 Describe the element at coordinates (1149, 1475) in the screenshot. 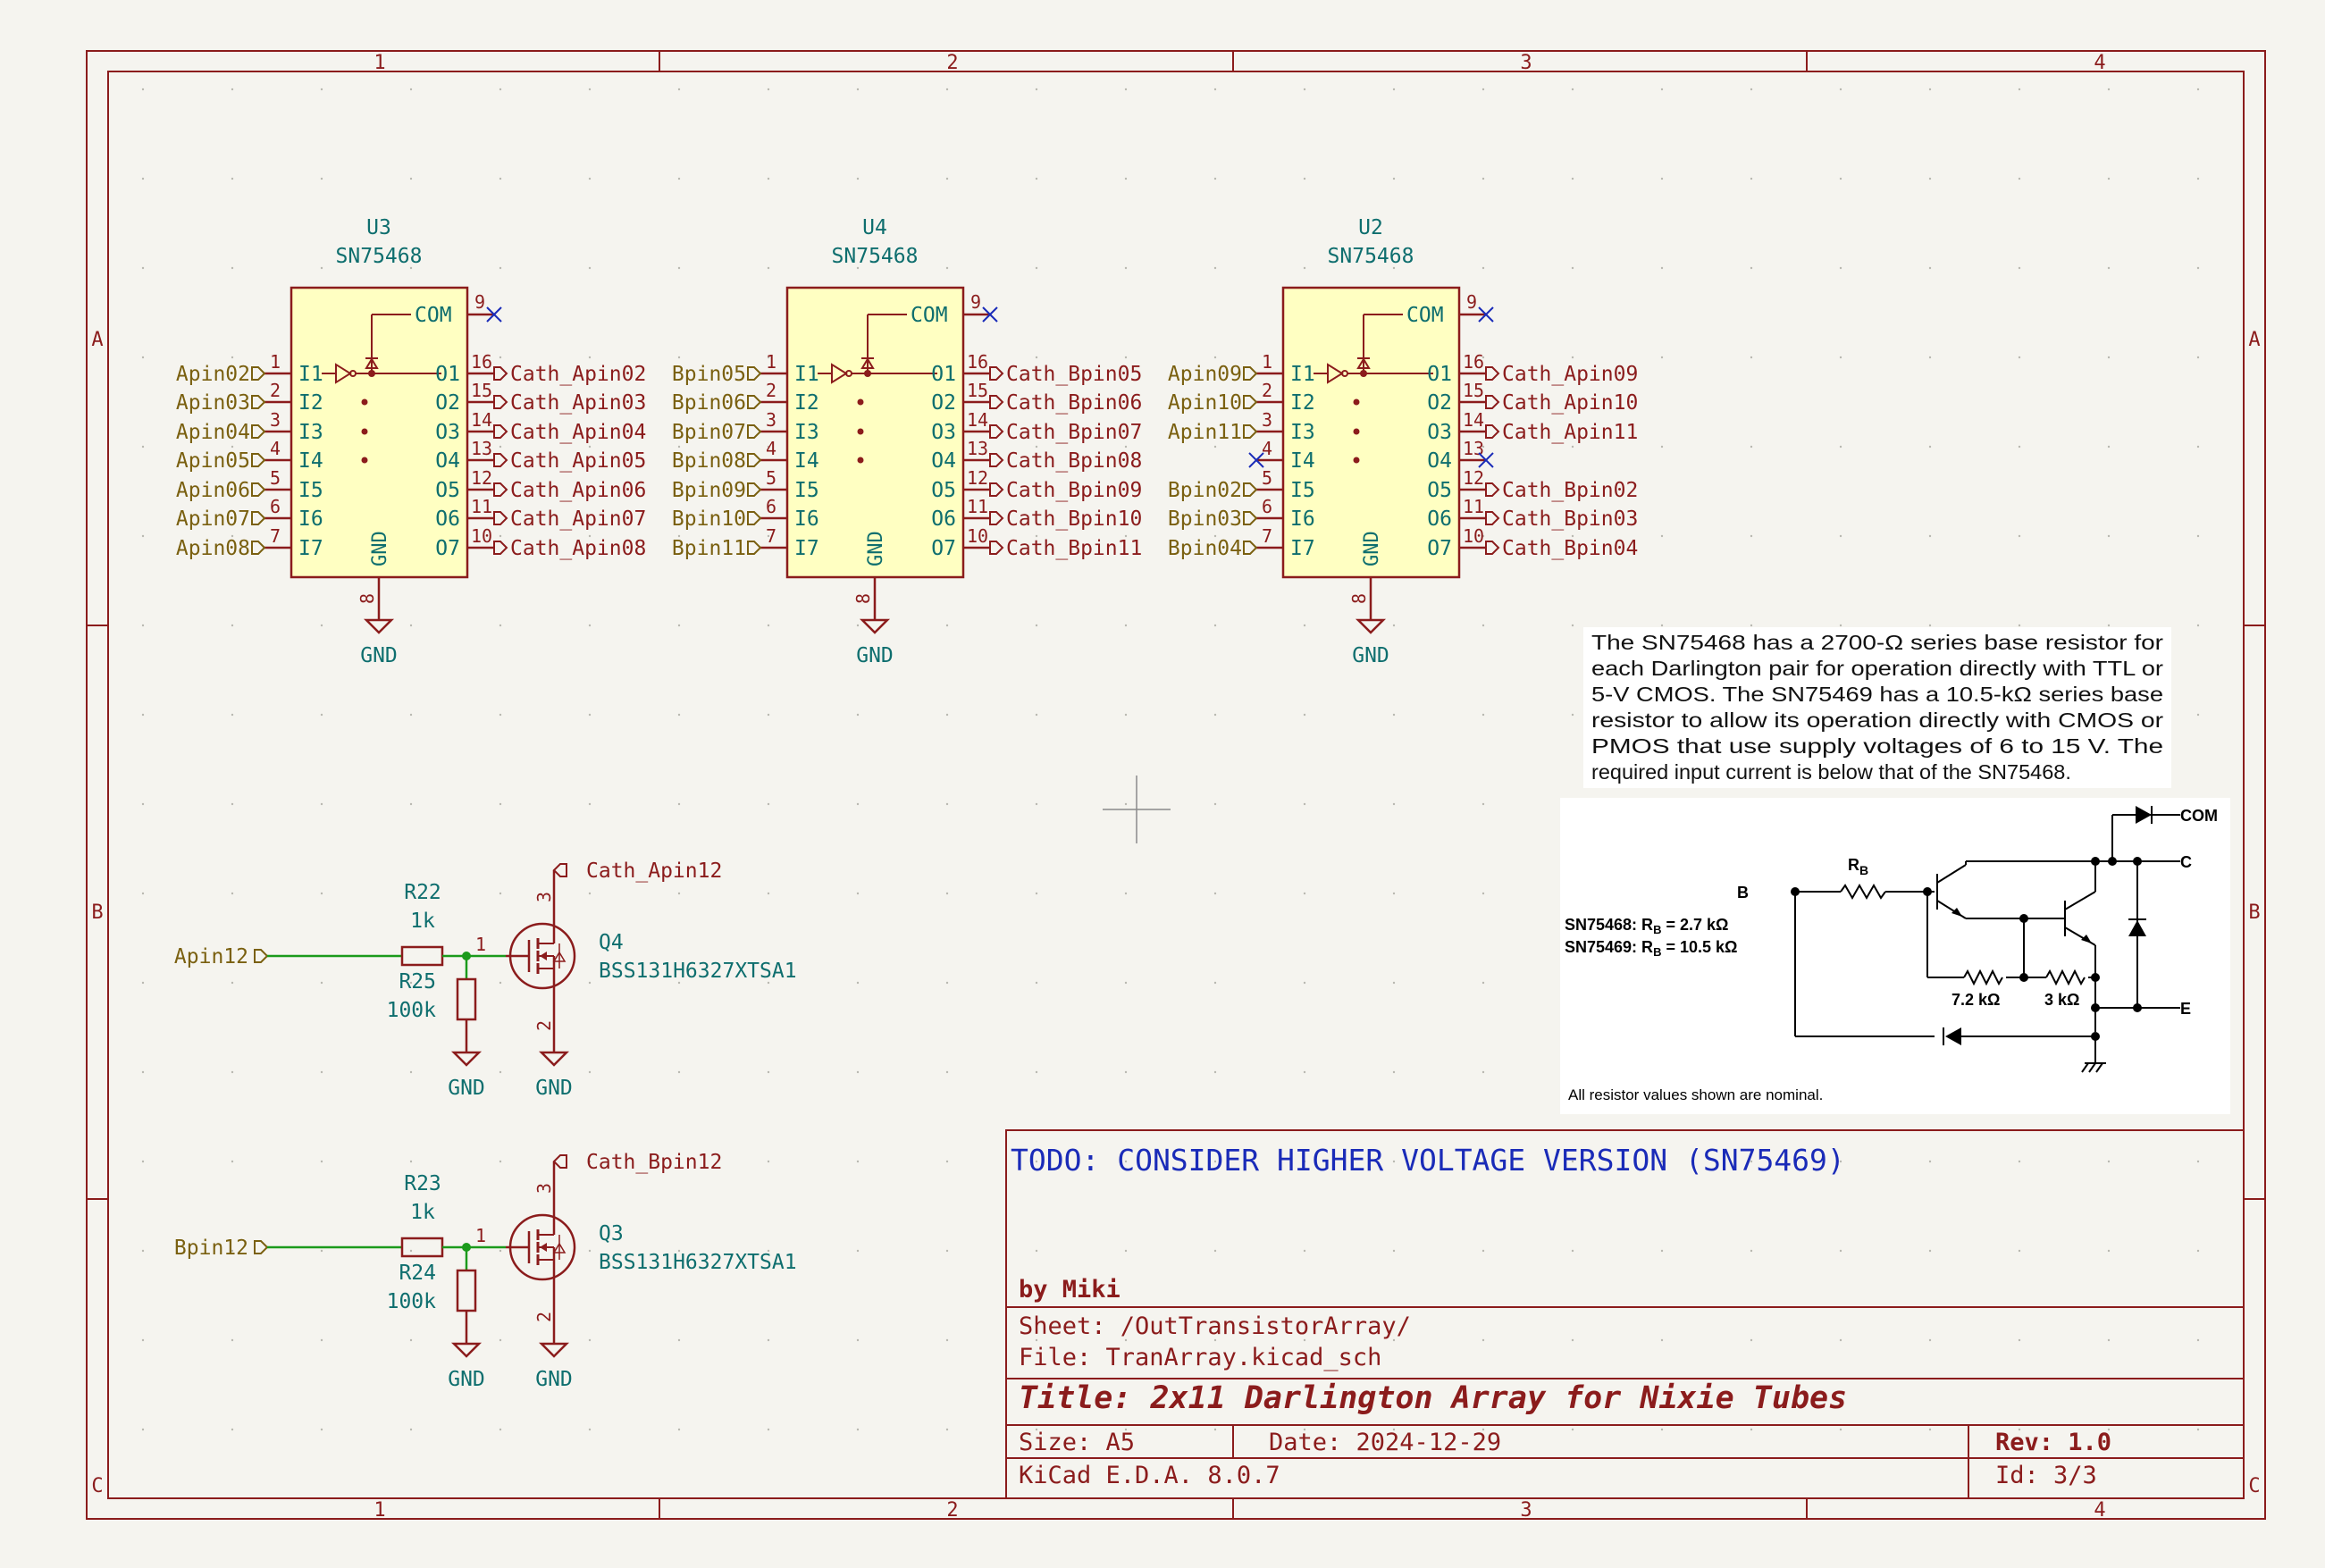

I see `kicad-version: KiCad E.D.A. 8.0.7` at that location.